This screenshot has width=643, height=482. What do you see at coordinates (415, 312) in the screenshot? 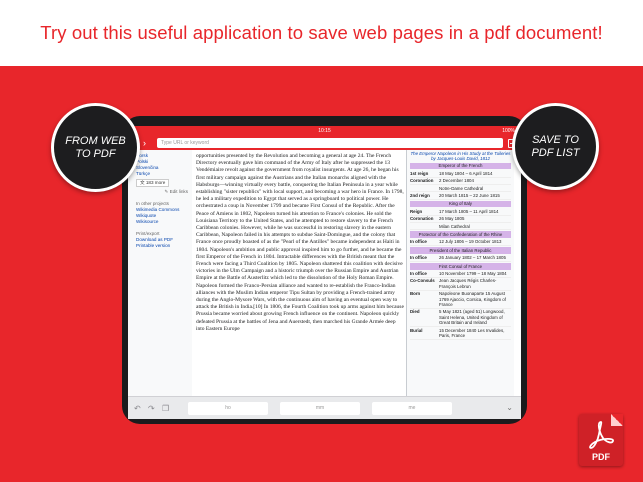
I see `infobox-key: Died` at bounding box center [415, 312].